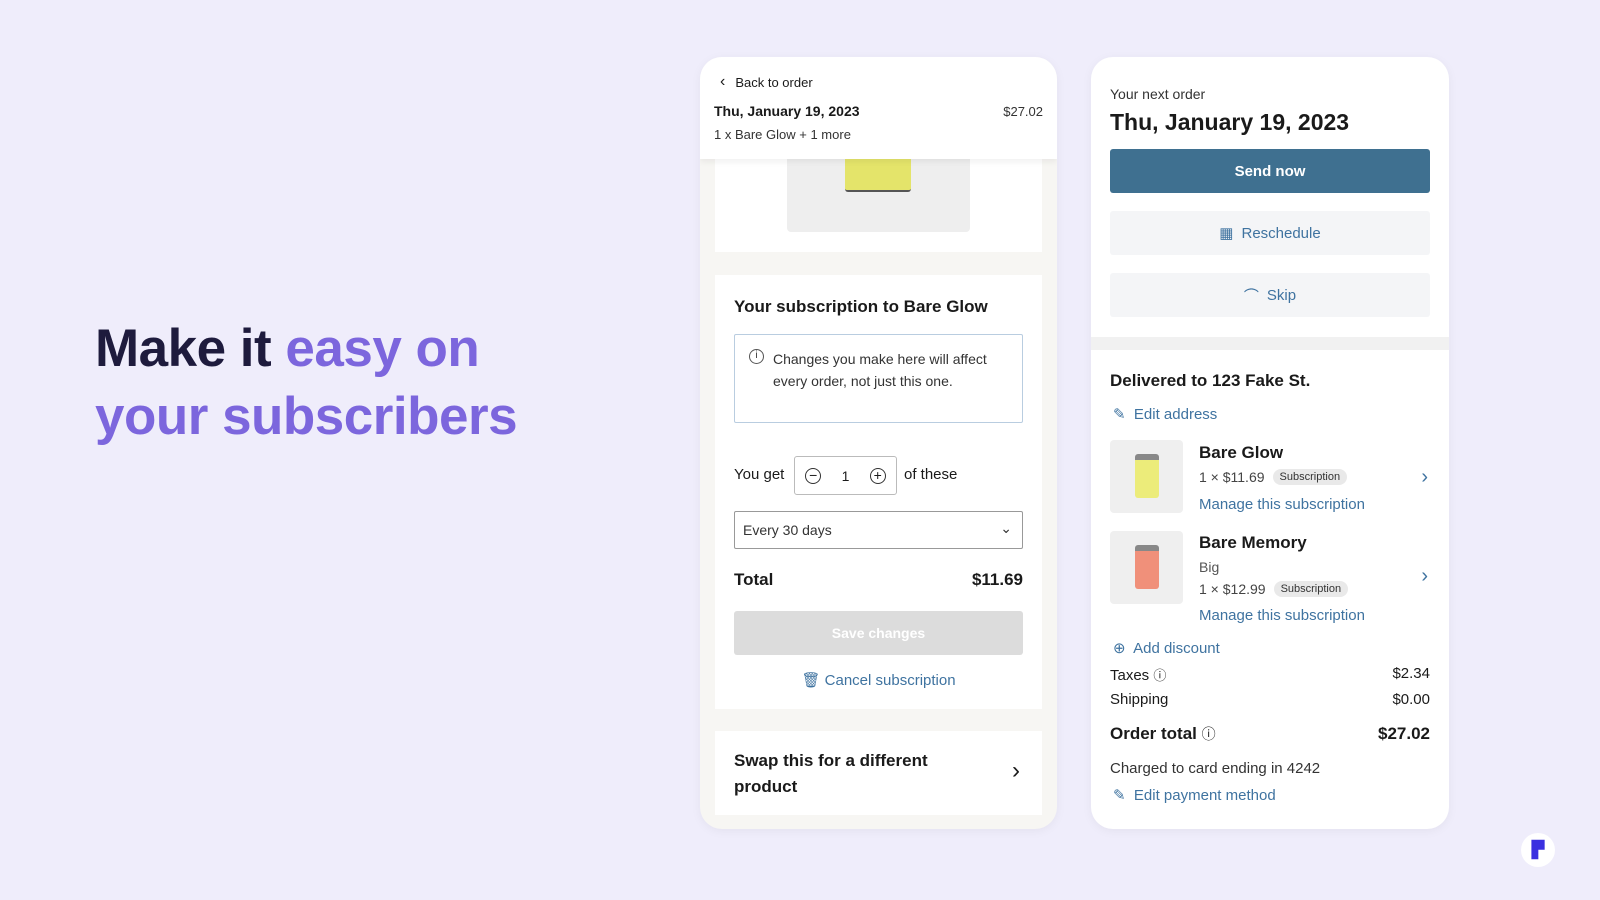 Image resolution: width=1600 pixels, height=900 pixels. Describe the element at coordinates (1411, 699) in the screenshot. I see `shipping-value: $0.00` at that location.